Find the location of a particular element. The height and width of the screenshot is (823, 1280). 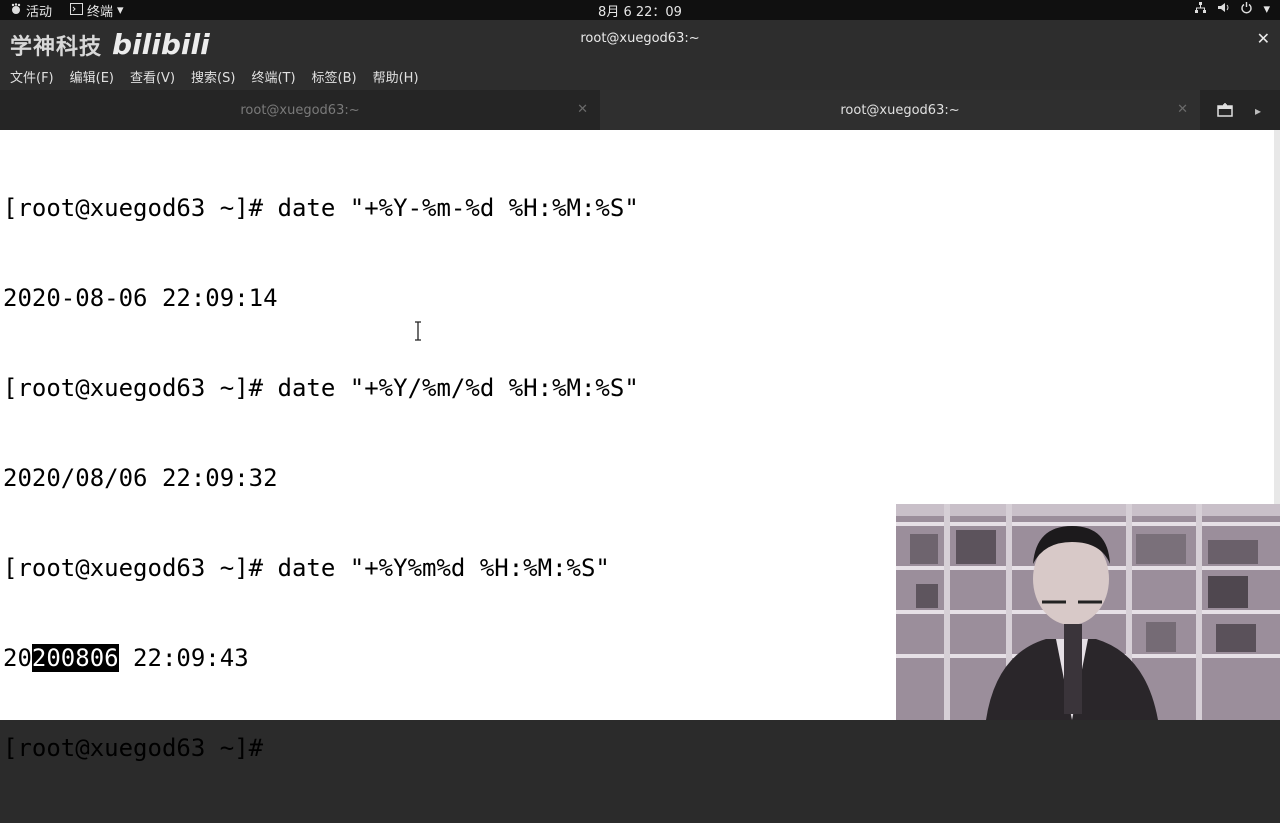

tab-bar: root@xuegod63:~ ✕ root@xuegod63:~ ✕ ▸ is located at coordinates (640, 110).